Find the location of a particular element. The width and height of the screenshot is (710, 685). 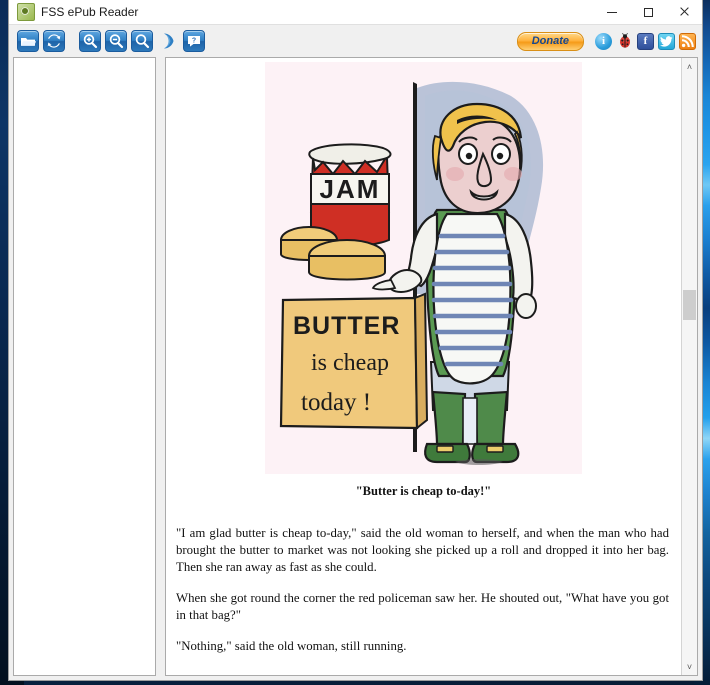

twitter-bird-icon is located at coordinates (666, 41).